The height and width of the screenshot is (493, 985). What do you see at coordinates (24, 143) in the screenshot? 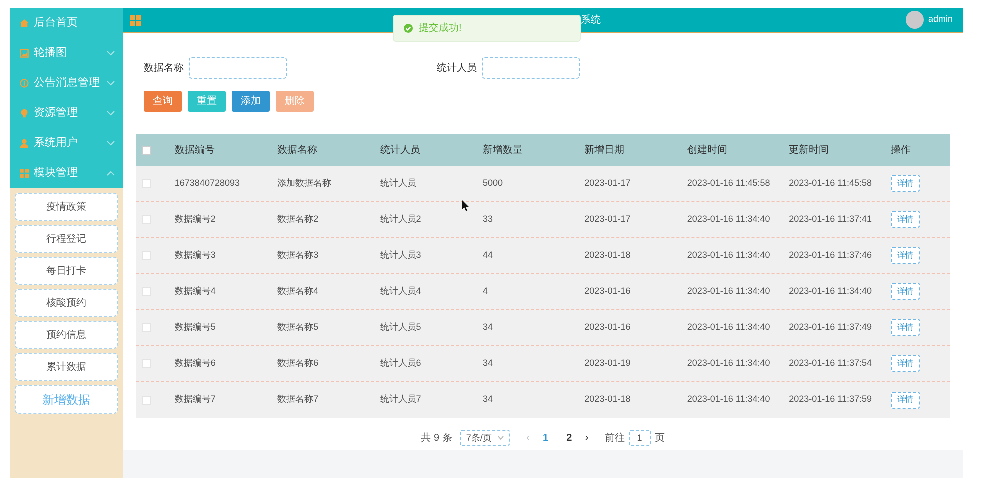
I see `user-icon` at bounding box center [24, 143].